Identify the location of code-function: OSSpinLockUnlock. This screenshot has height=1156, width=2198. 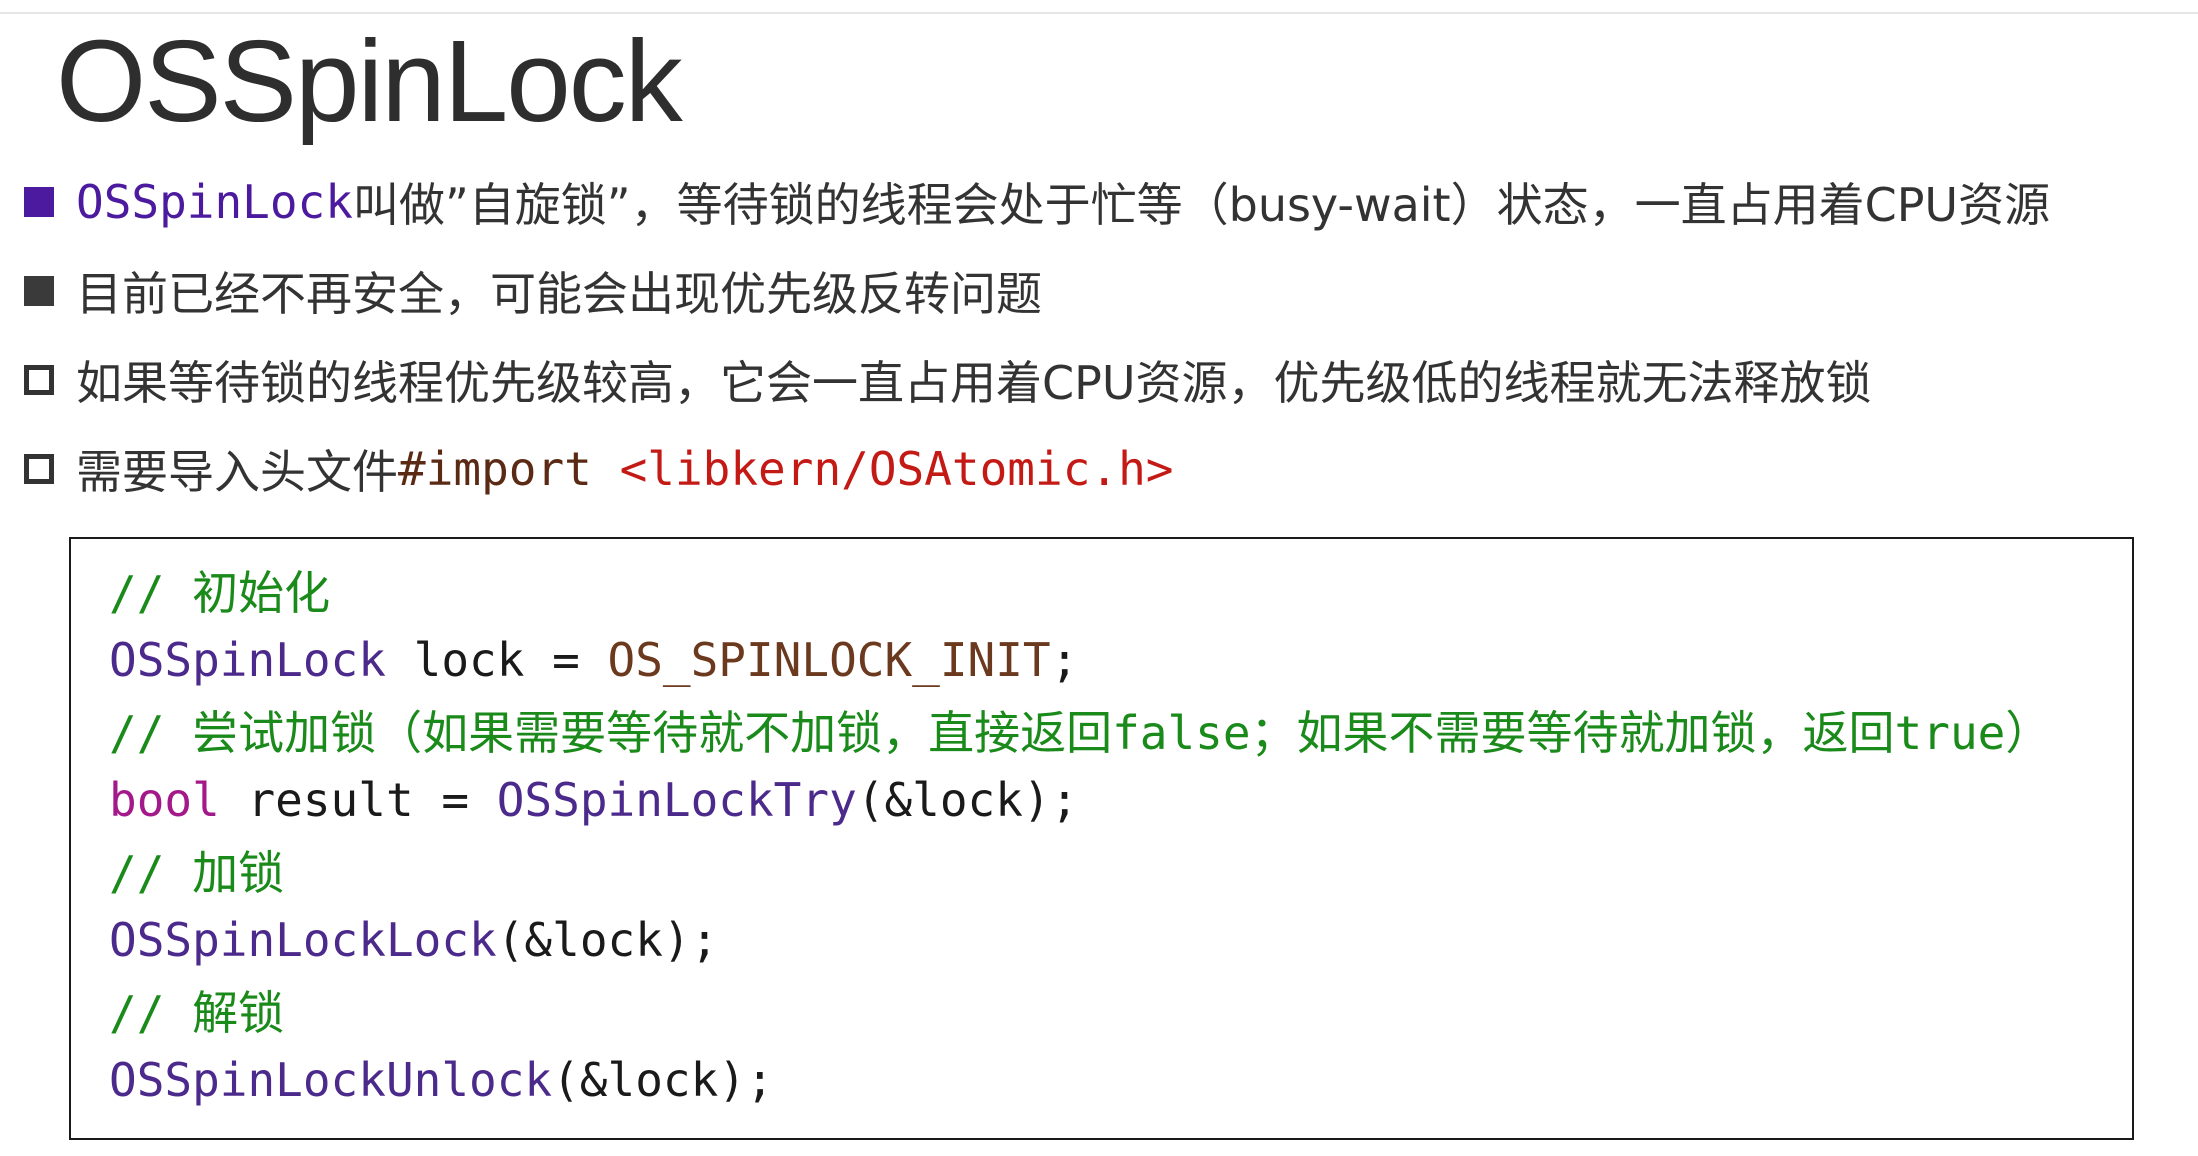
(331, 1080).